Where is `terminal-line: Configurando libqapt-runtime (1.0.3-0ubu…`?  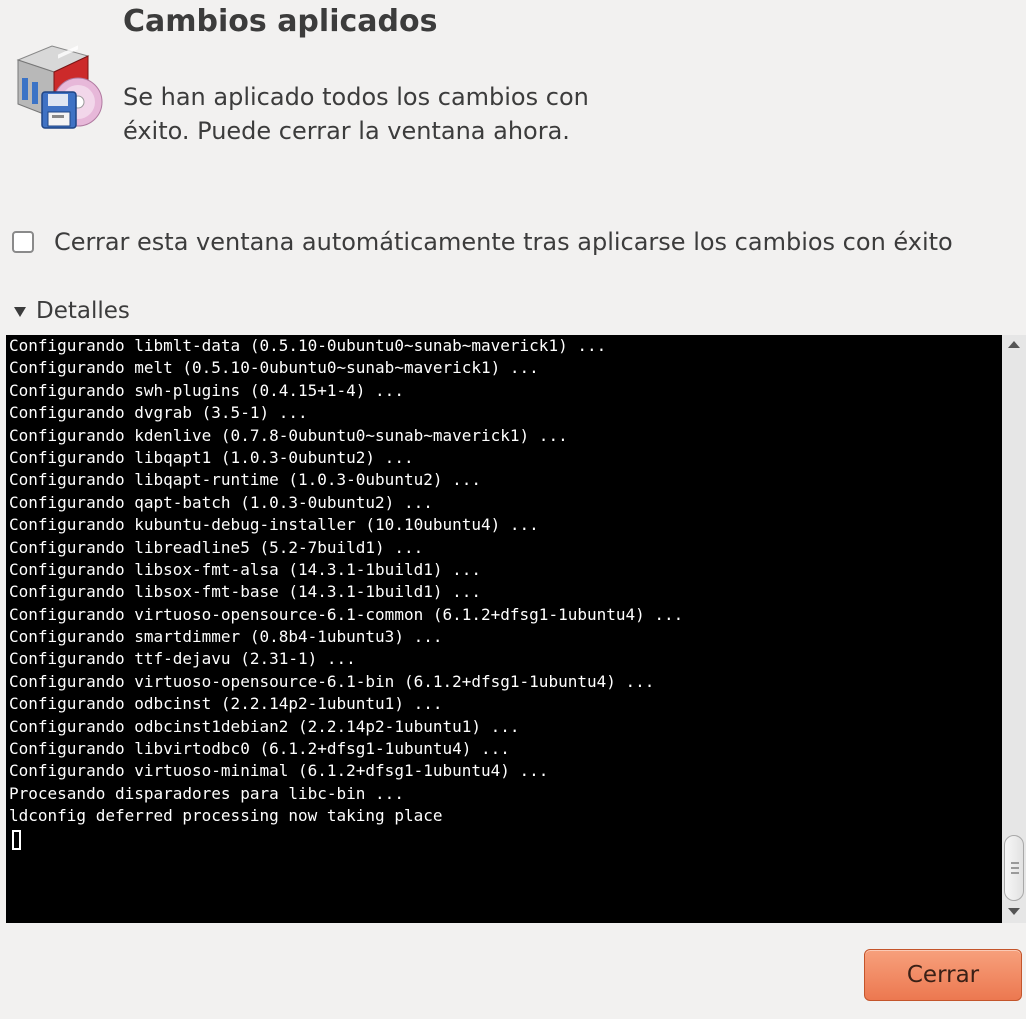 terminal-line: Configurando libqapt-runtime (1.0.3-0ubu… is located at coordinates (245, 480).